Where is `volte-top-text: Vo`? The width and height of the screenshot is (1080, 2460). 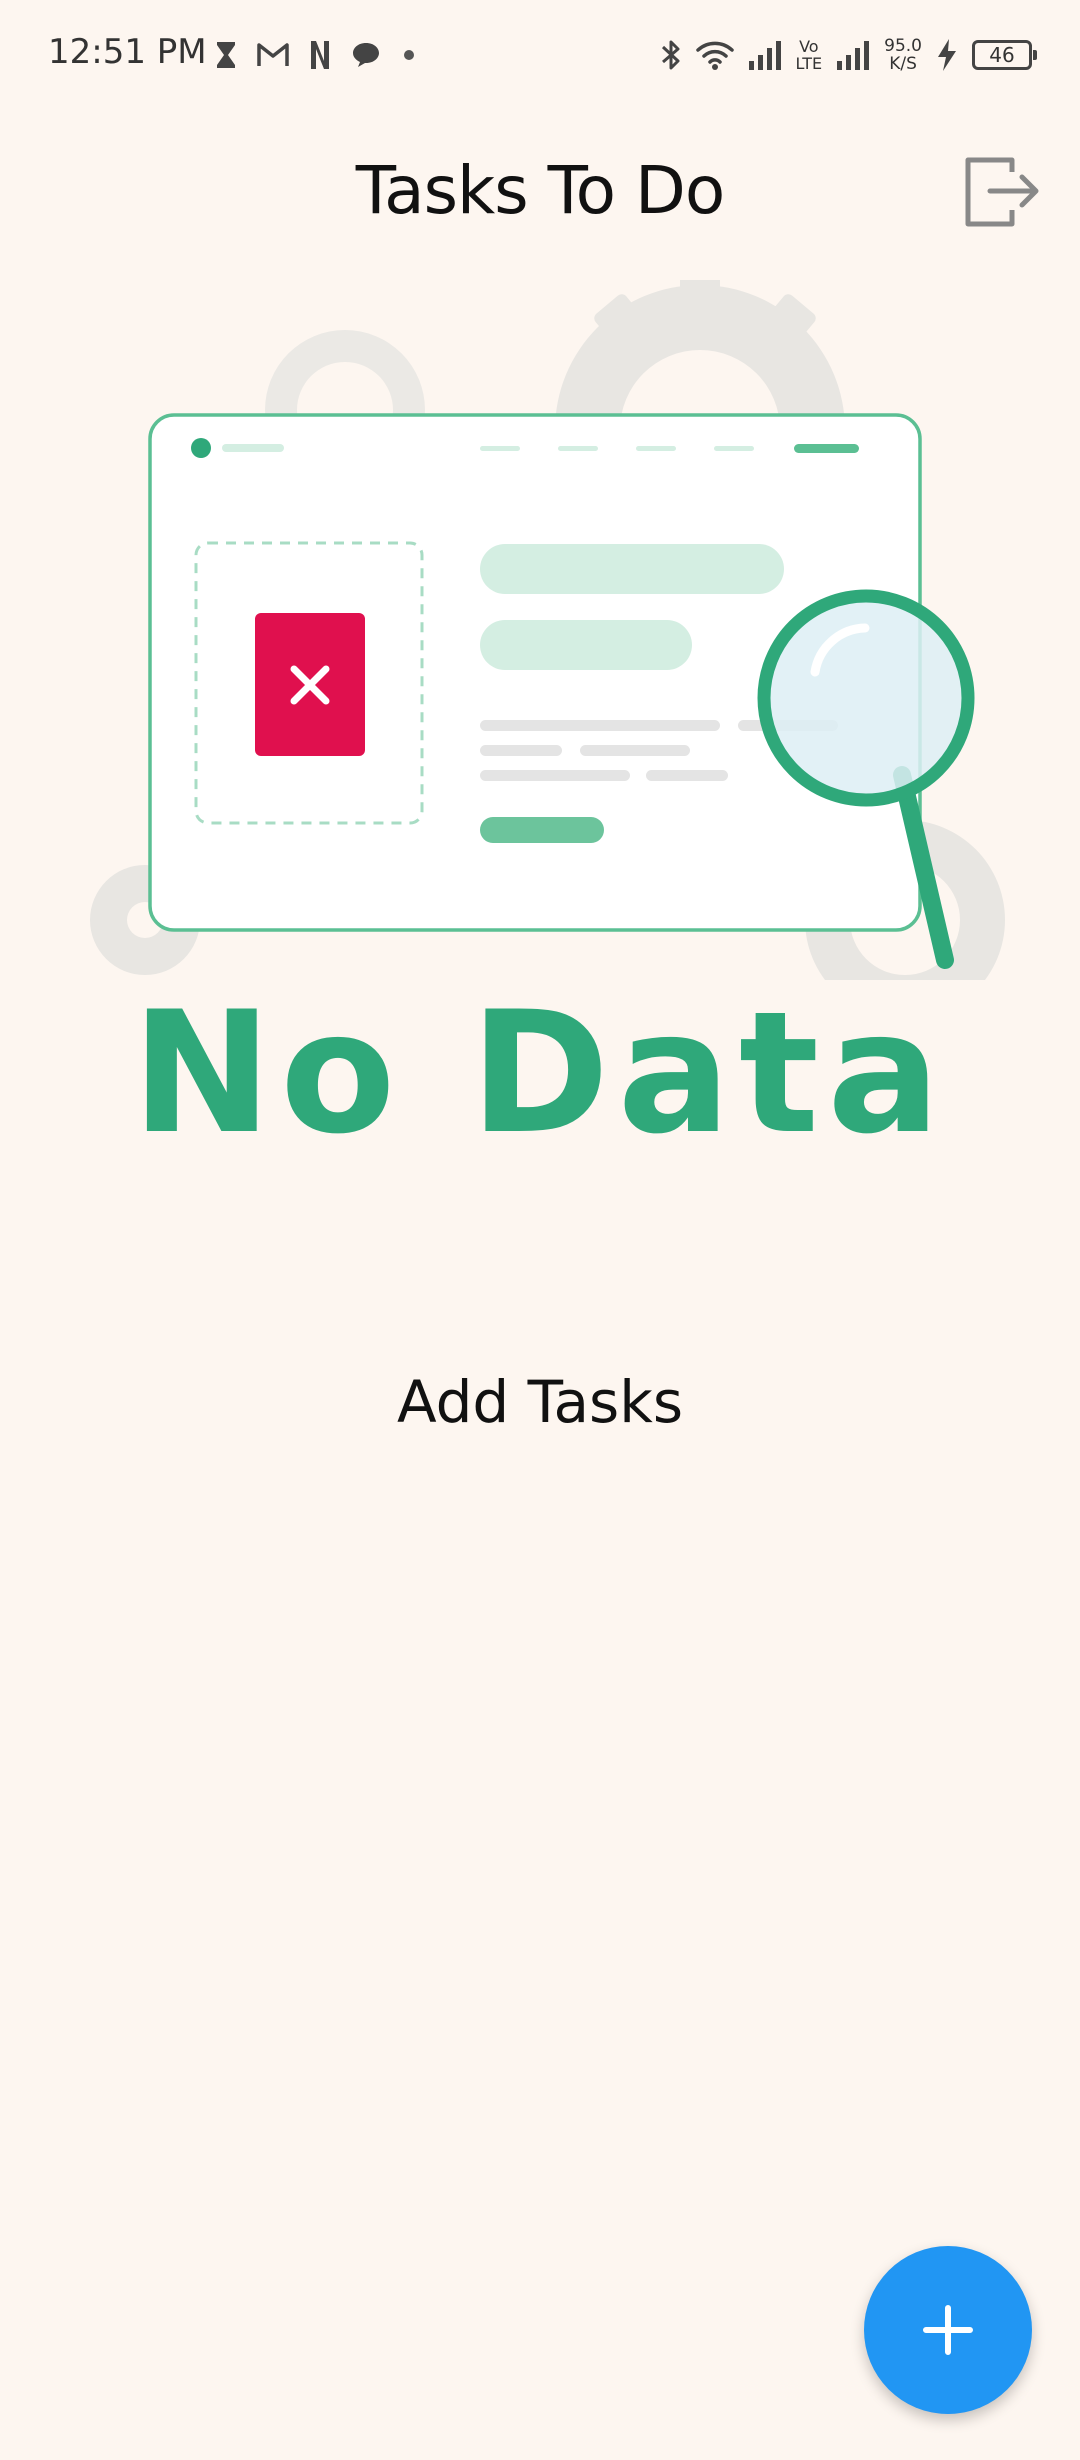 volte-top-text: Vo is located at coordinates (809, 46).